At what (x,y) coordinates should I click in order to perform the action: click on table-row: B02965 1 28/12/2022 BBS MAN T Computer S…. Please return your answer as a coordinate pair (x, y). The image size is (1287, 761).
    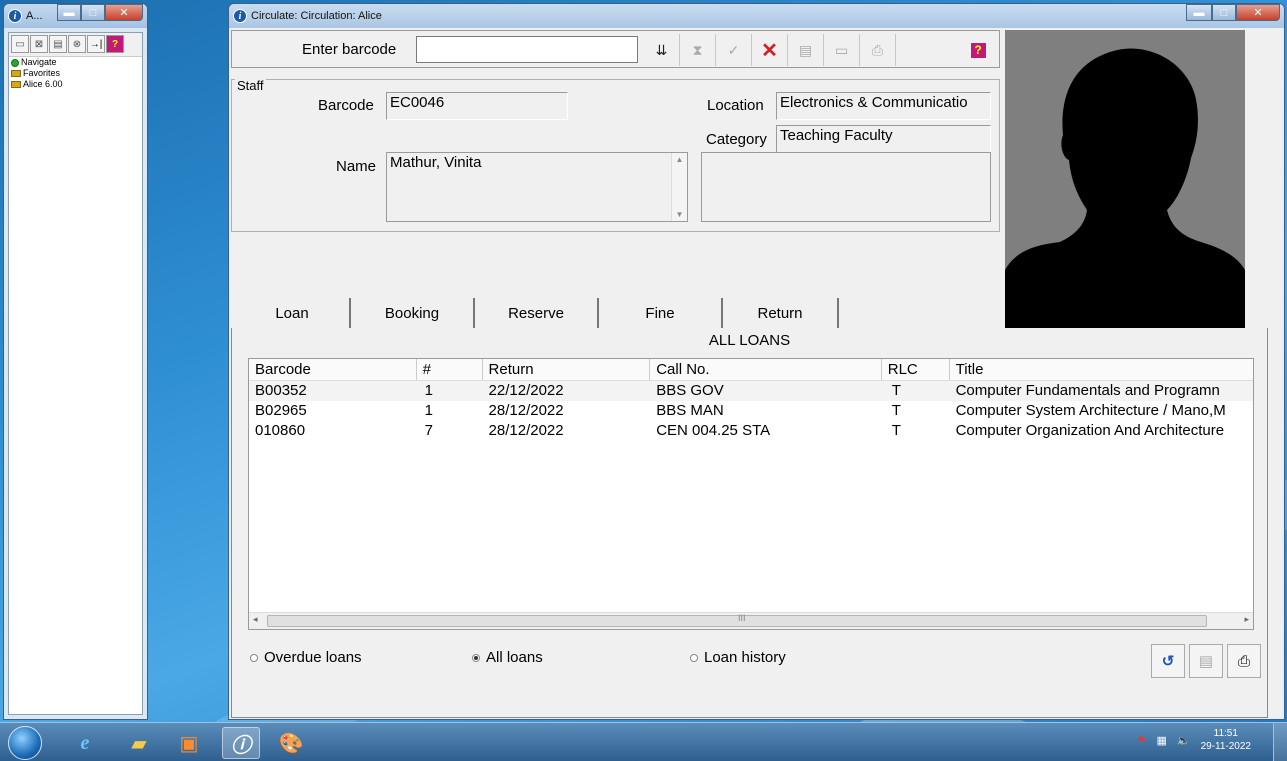
    Looking at the image, I should click on (751, 411).